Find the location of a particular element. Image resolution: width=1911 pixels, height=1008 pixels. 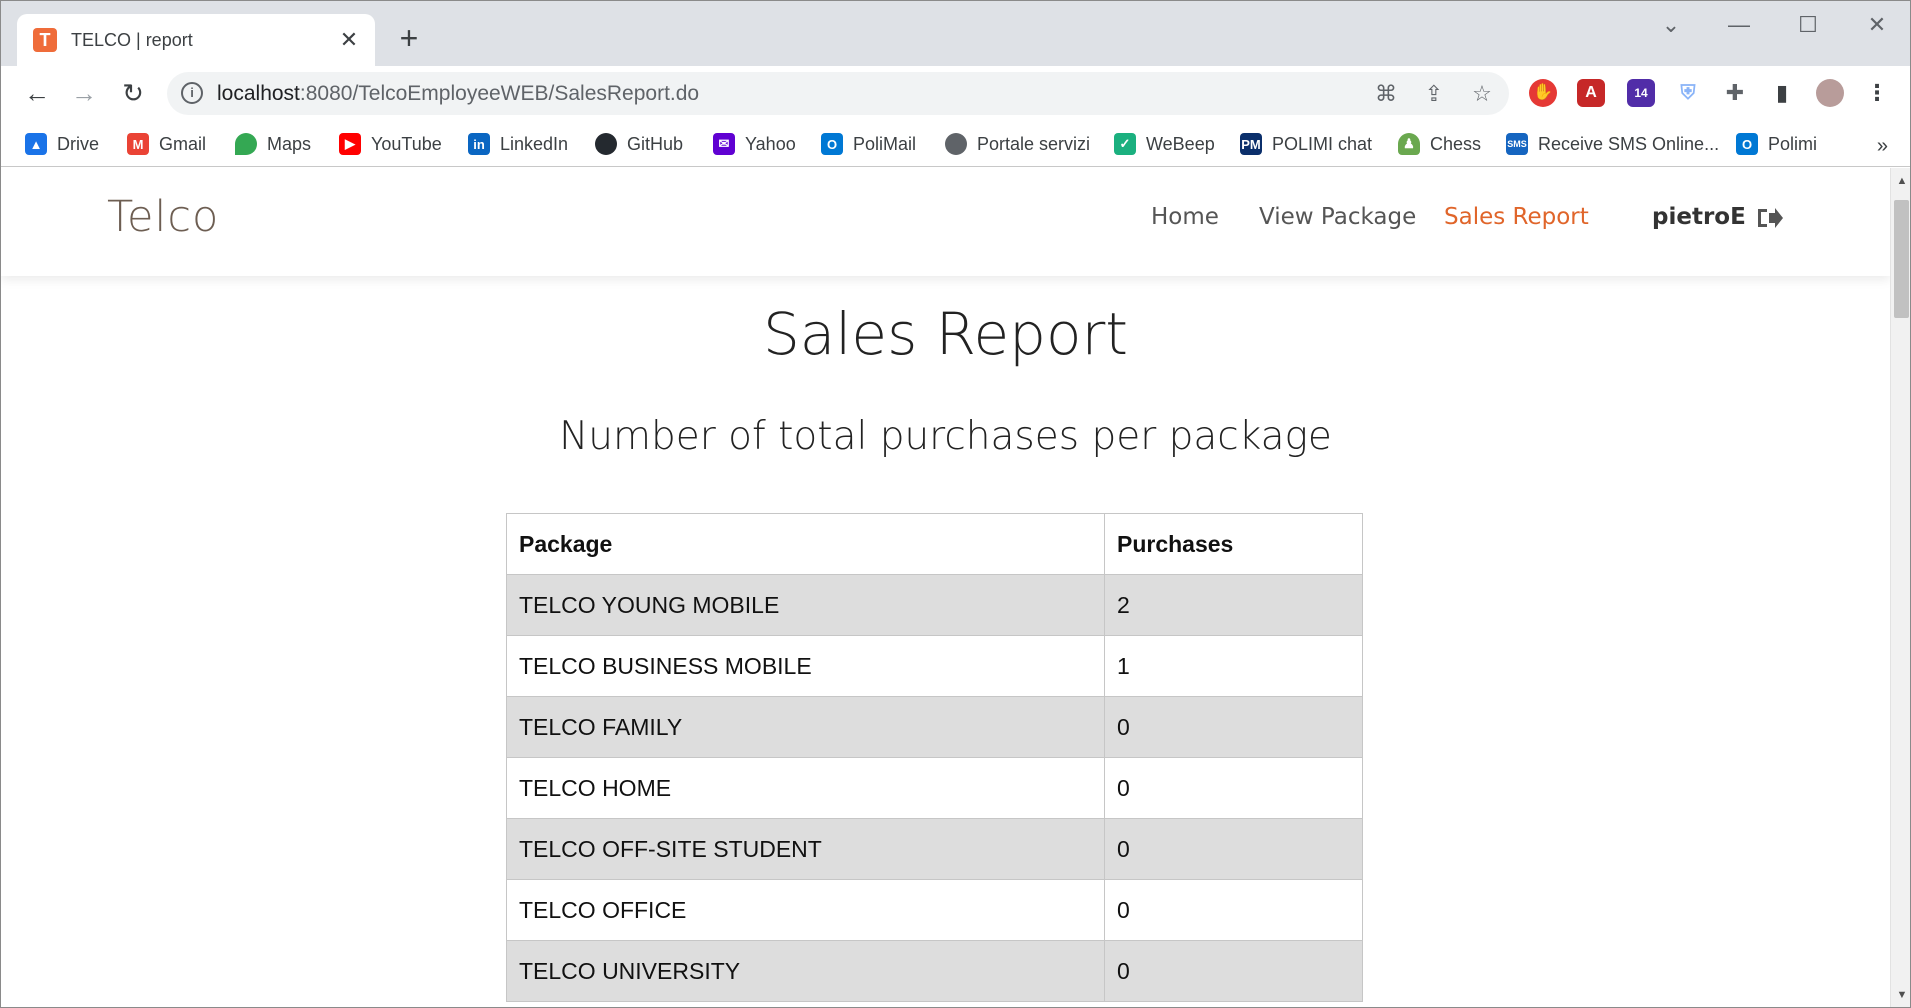

bookmark-label: YouTube is located at coordinates (406, 143).